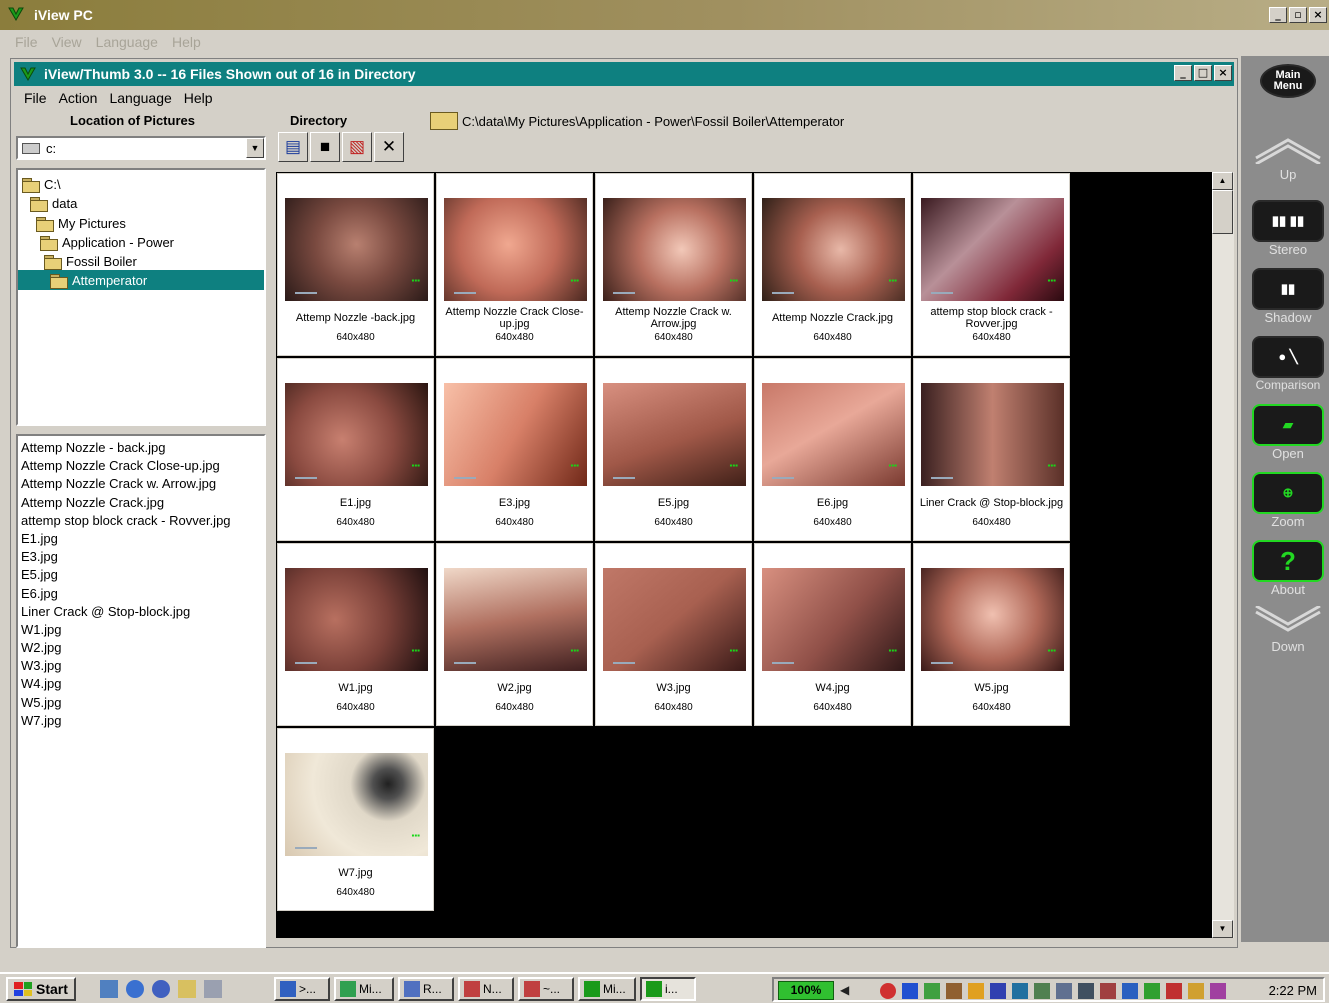  What do you see at coordinates (389, 147) in the screenshot?
I see `delete-button: ✕` at bounding box center [389, 147].